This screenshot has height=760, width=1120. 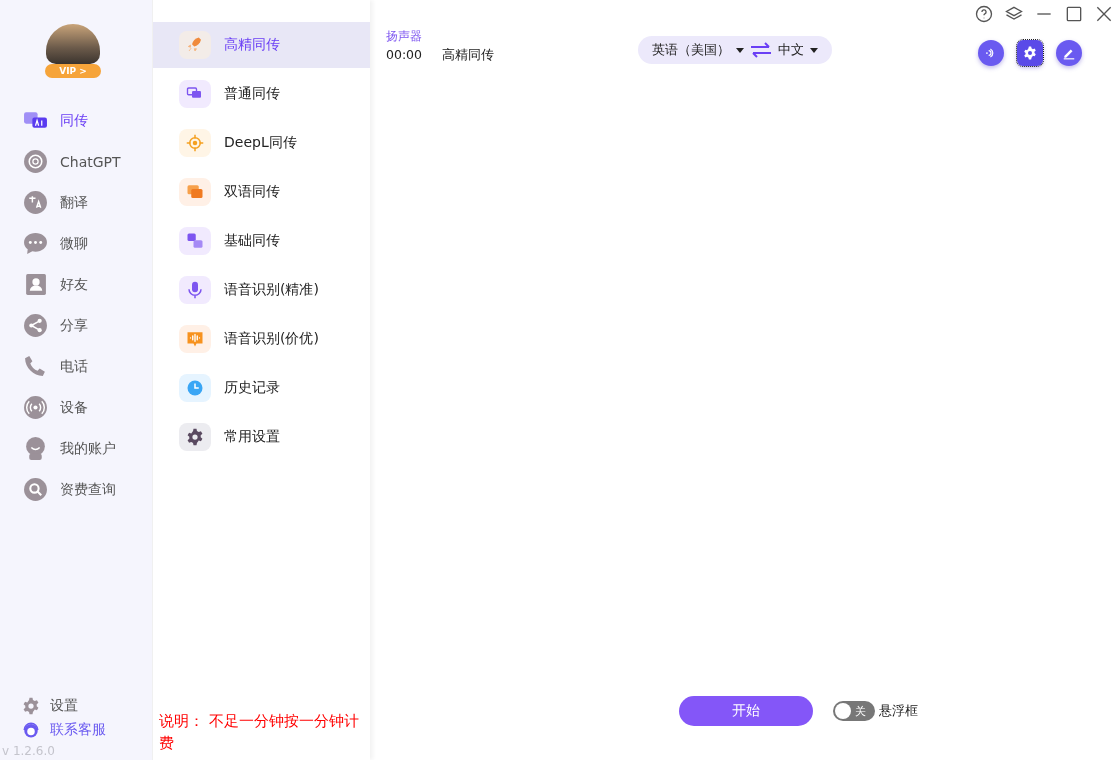 What do you see at coordinates (35, 489) in the screenshot?
I see `search-icon` at bounding box center [35, 489].